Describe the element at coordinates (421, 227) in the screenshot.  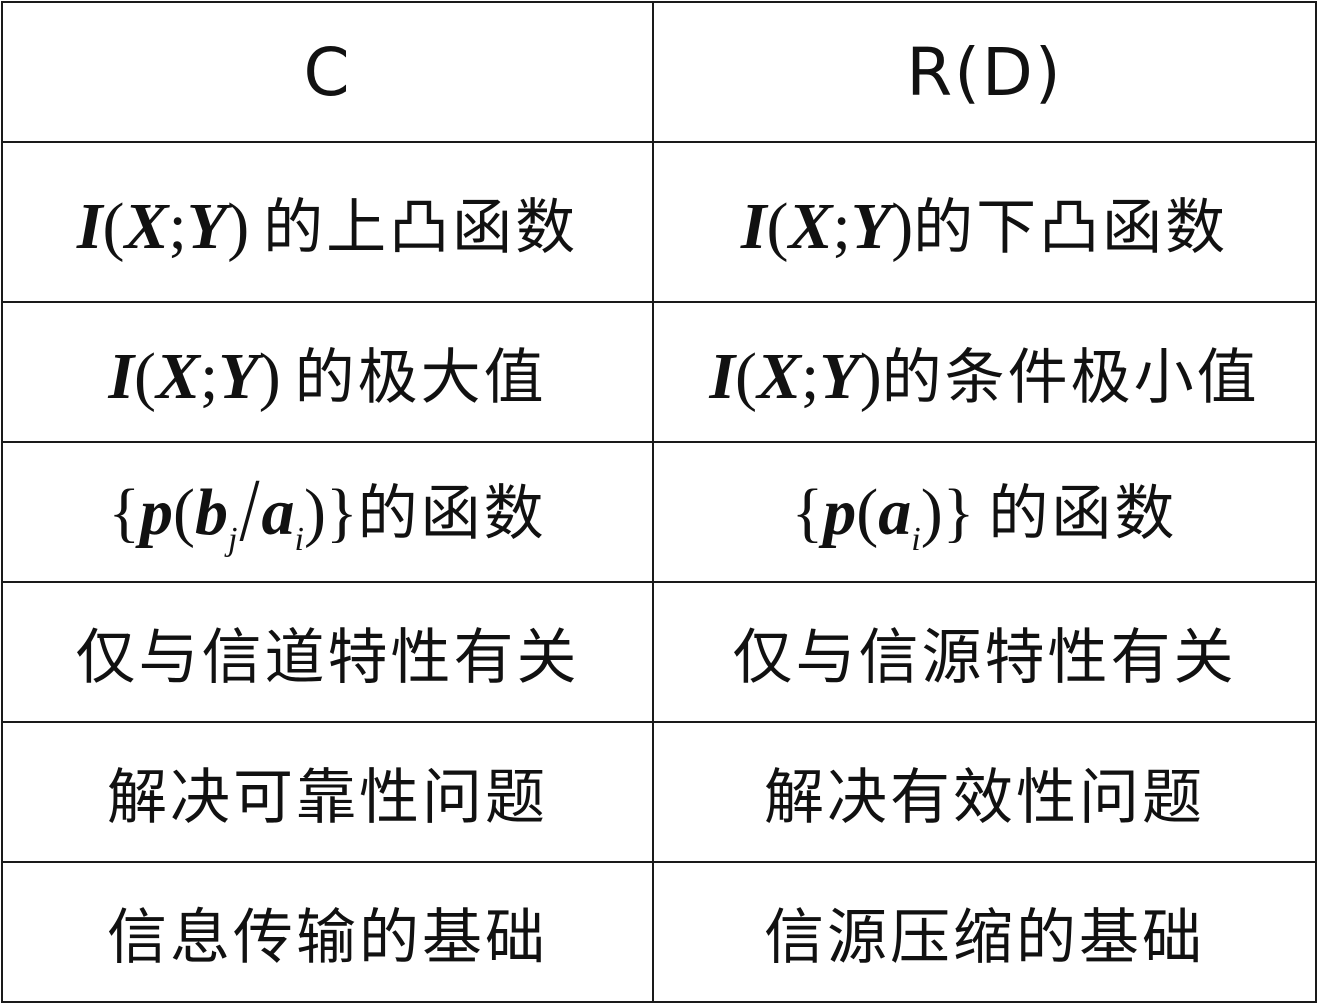
I see `cell-text: 的上凸函数` at that location.